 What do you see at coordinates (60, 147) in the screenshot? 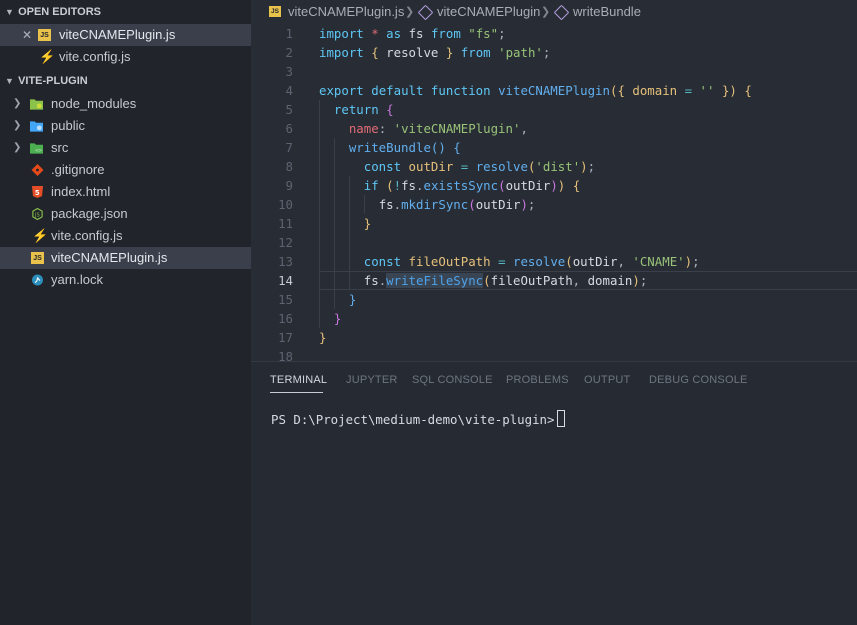
I see `tree-item-label: src` at bounding box center [60, 147].